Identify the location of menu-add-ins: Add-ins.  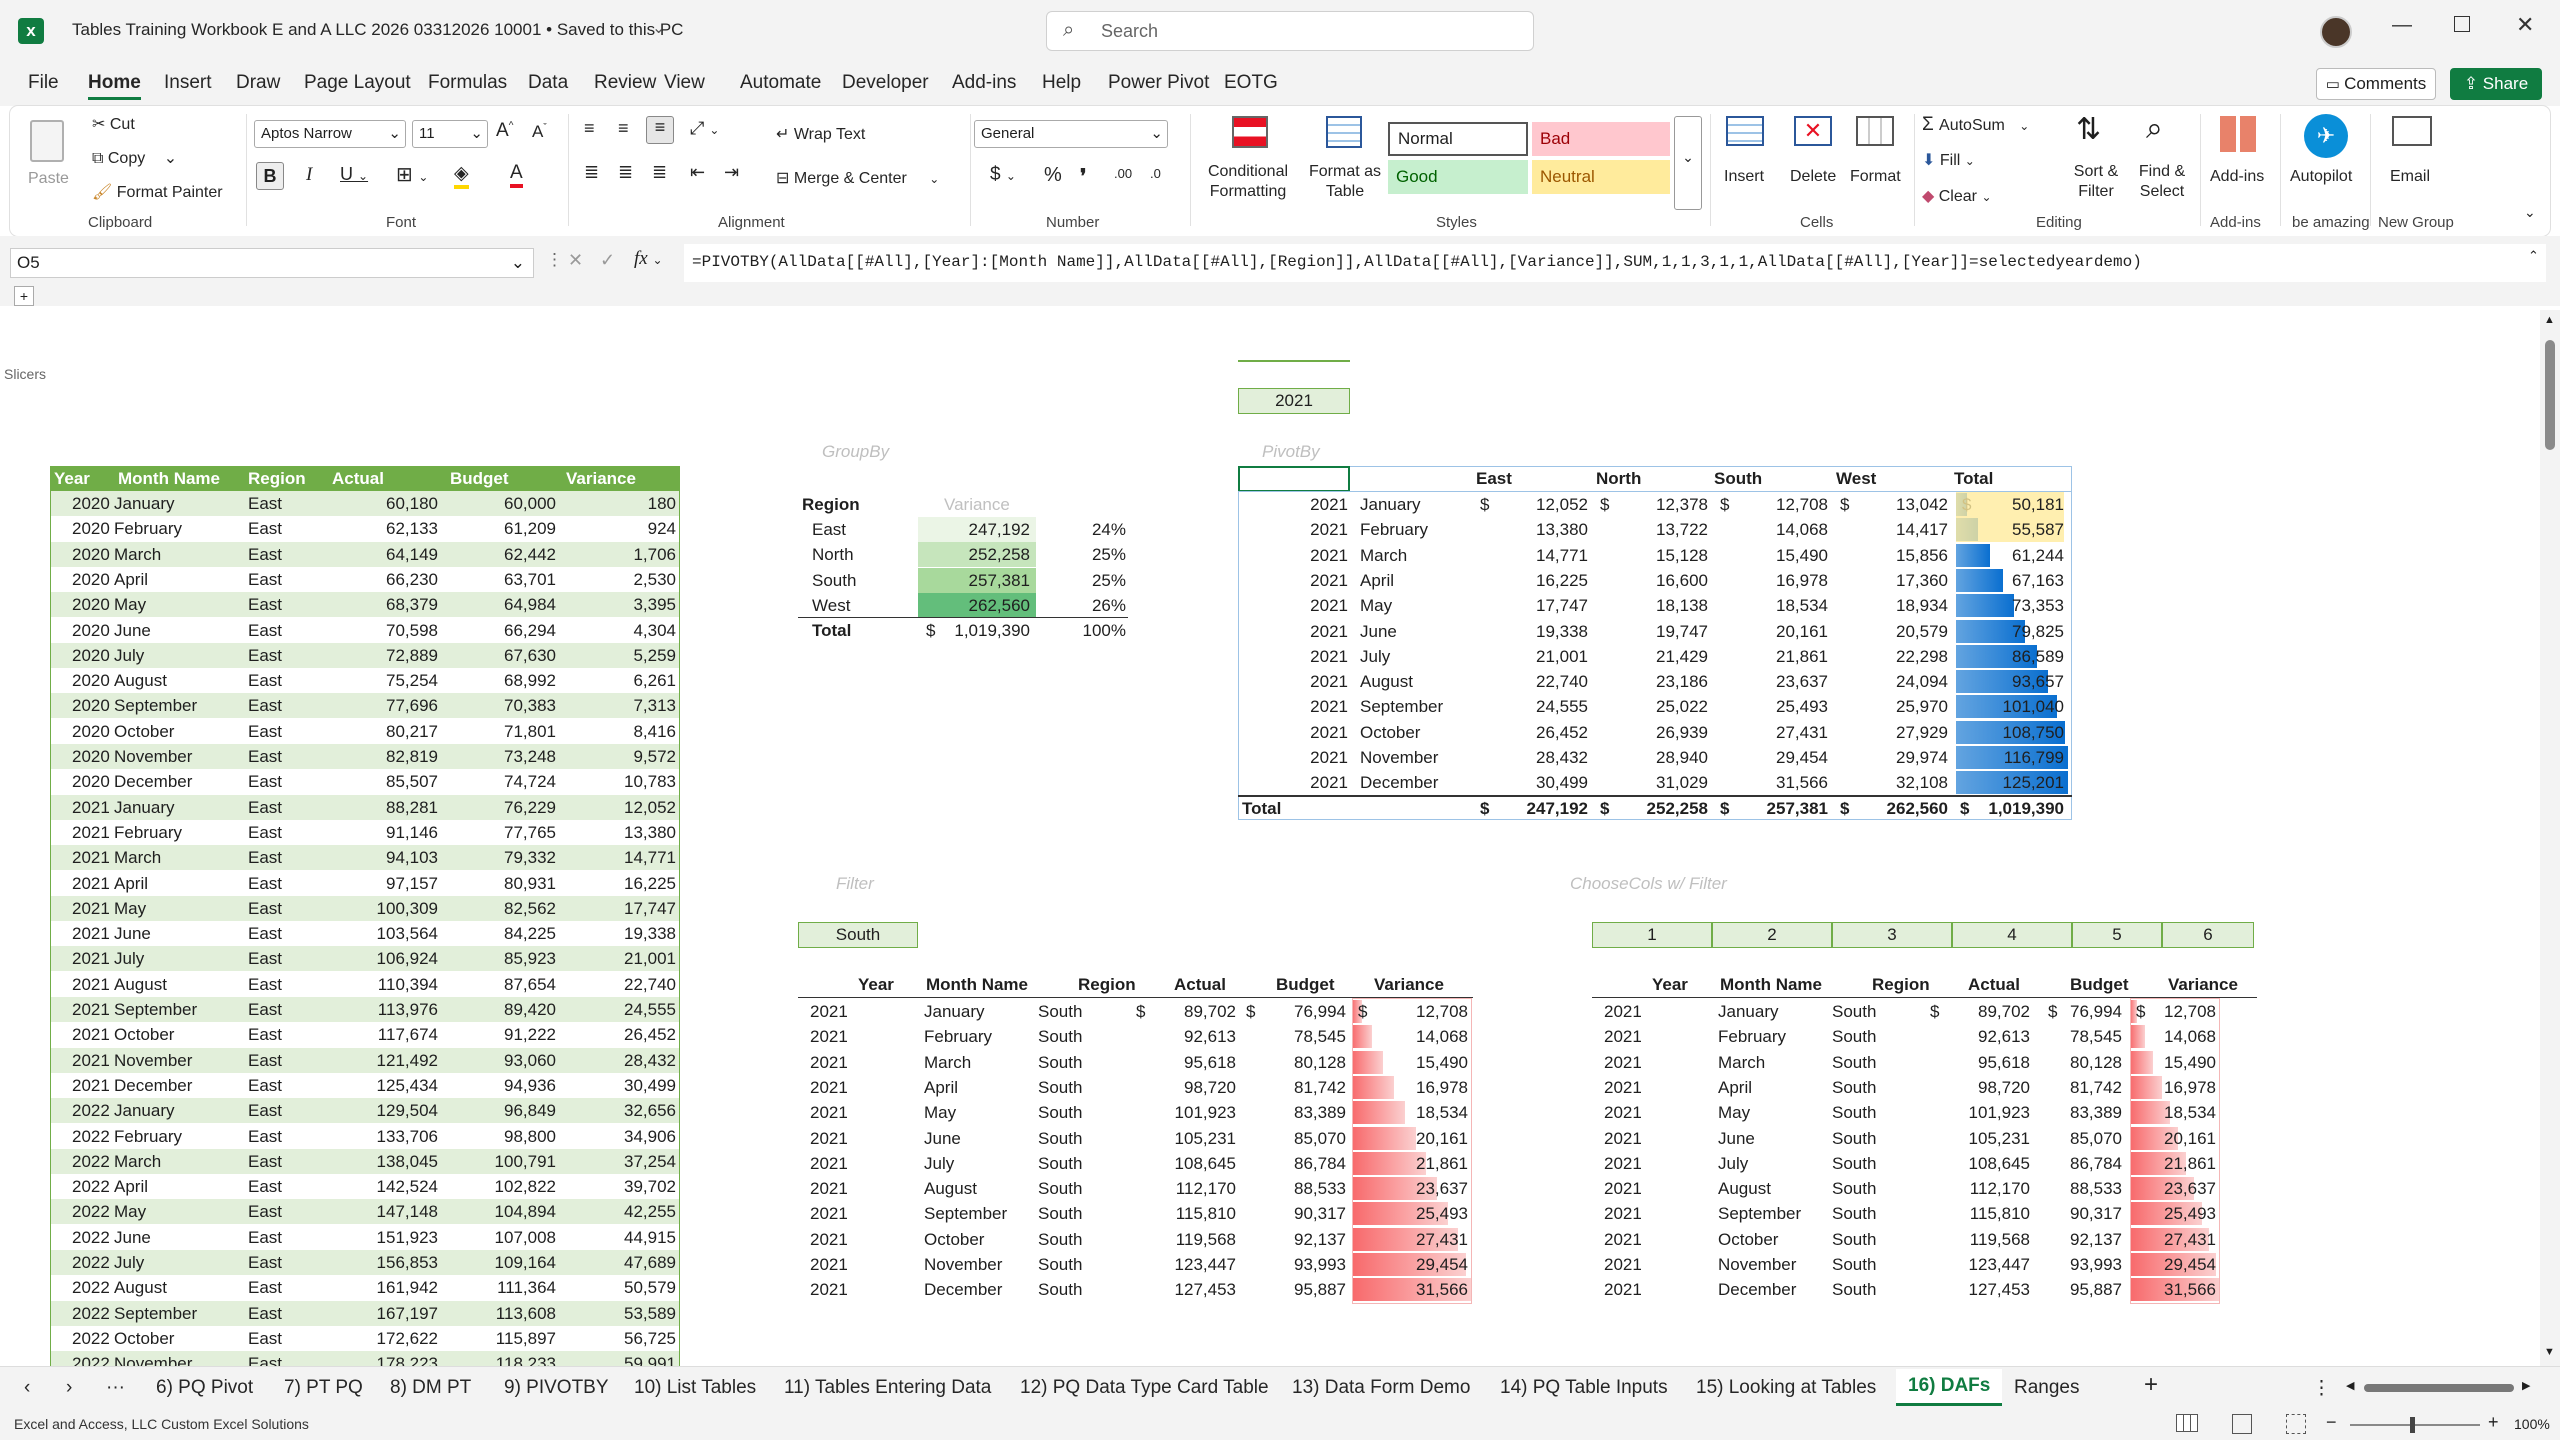
(984, 83).